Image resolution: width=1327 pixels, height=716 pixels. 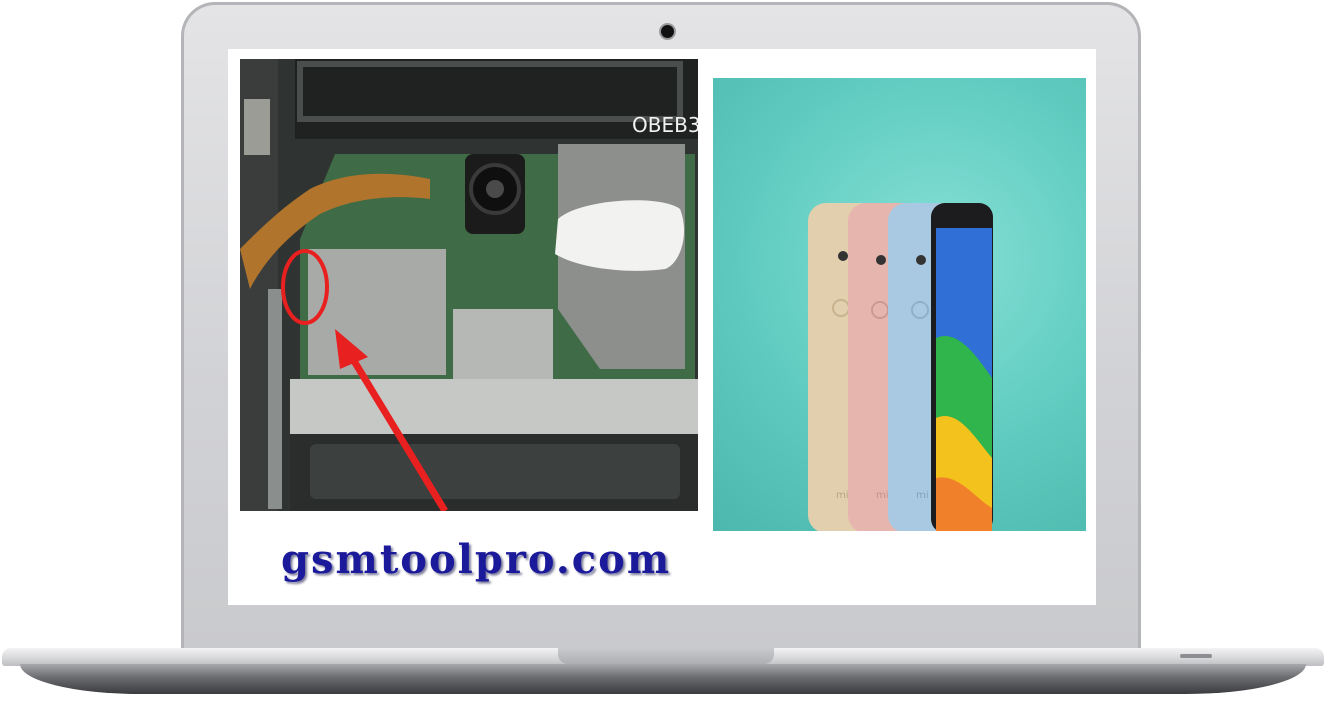 What do you see at coordinates (663, 679) in the screenshot?
I see `laptop-base` at bounding box center [663, 679].